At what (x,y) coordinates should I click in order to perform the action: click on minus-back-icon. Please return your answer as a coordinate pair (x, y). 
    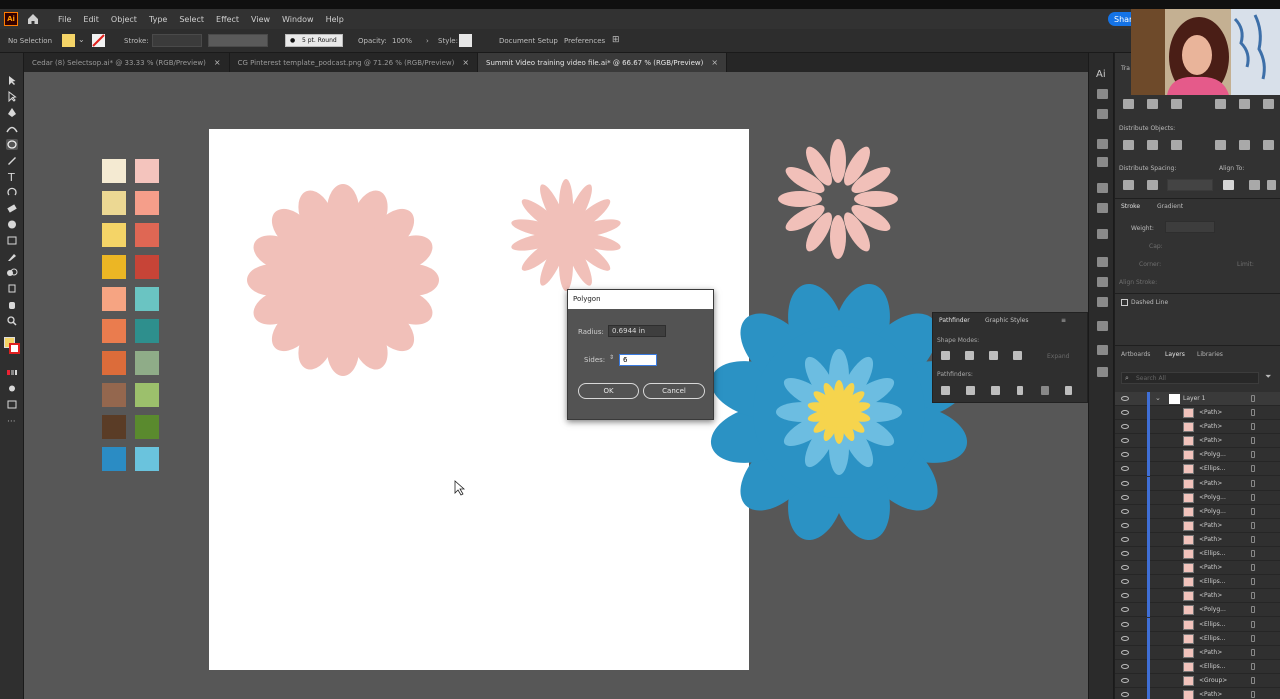
    Looking at the image, I should click on (1068, 390).